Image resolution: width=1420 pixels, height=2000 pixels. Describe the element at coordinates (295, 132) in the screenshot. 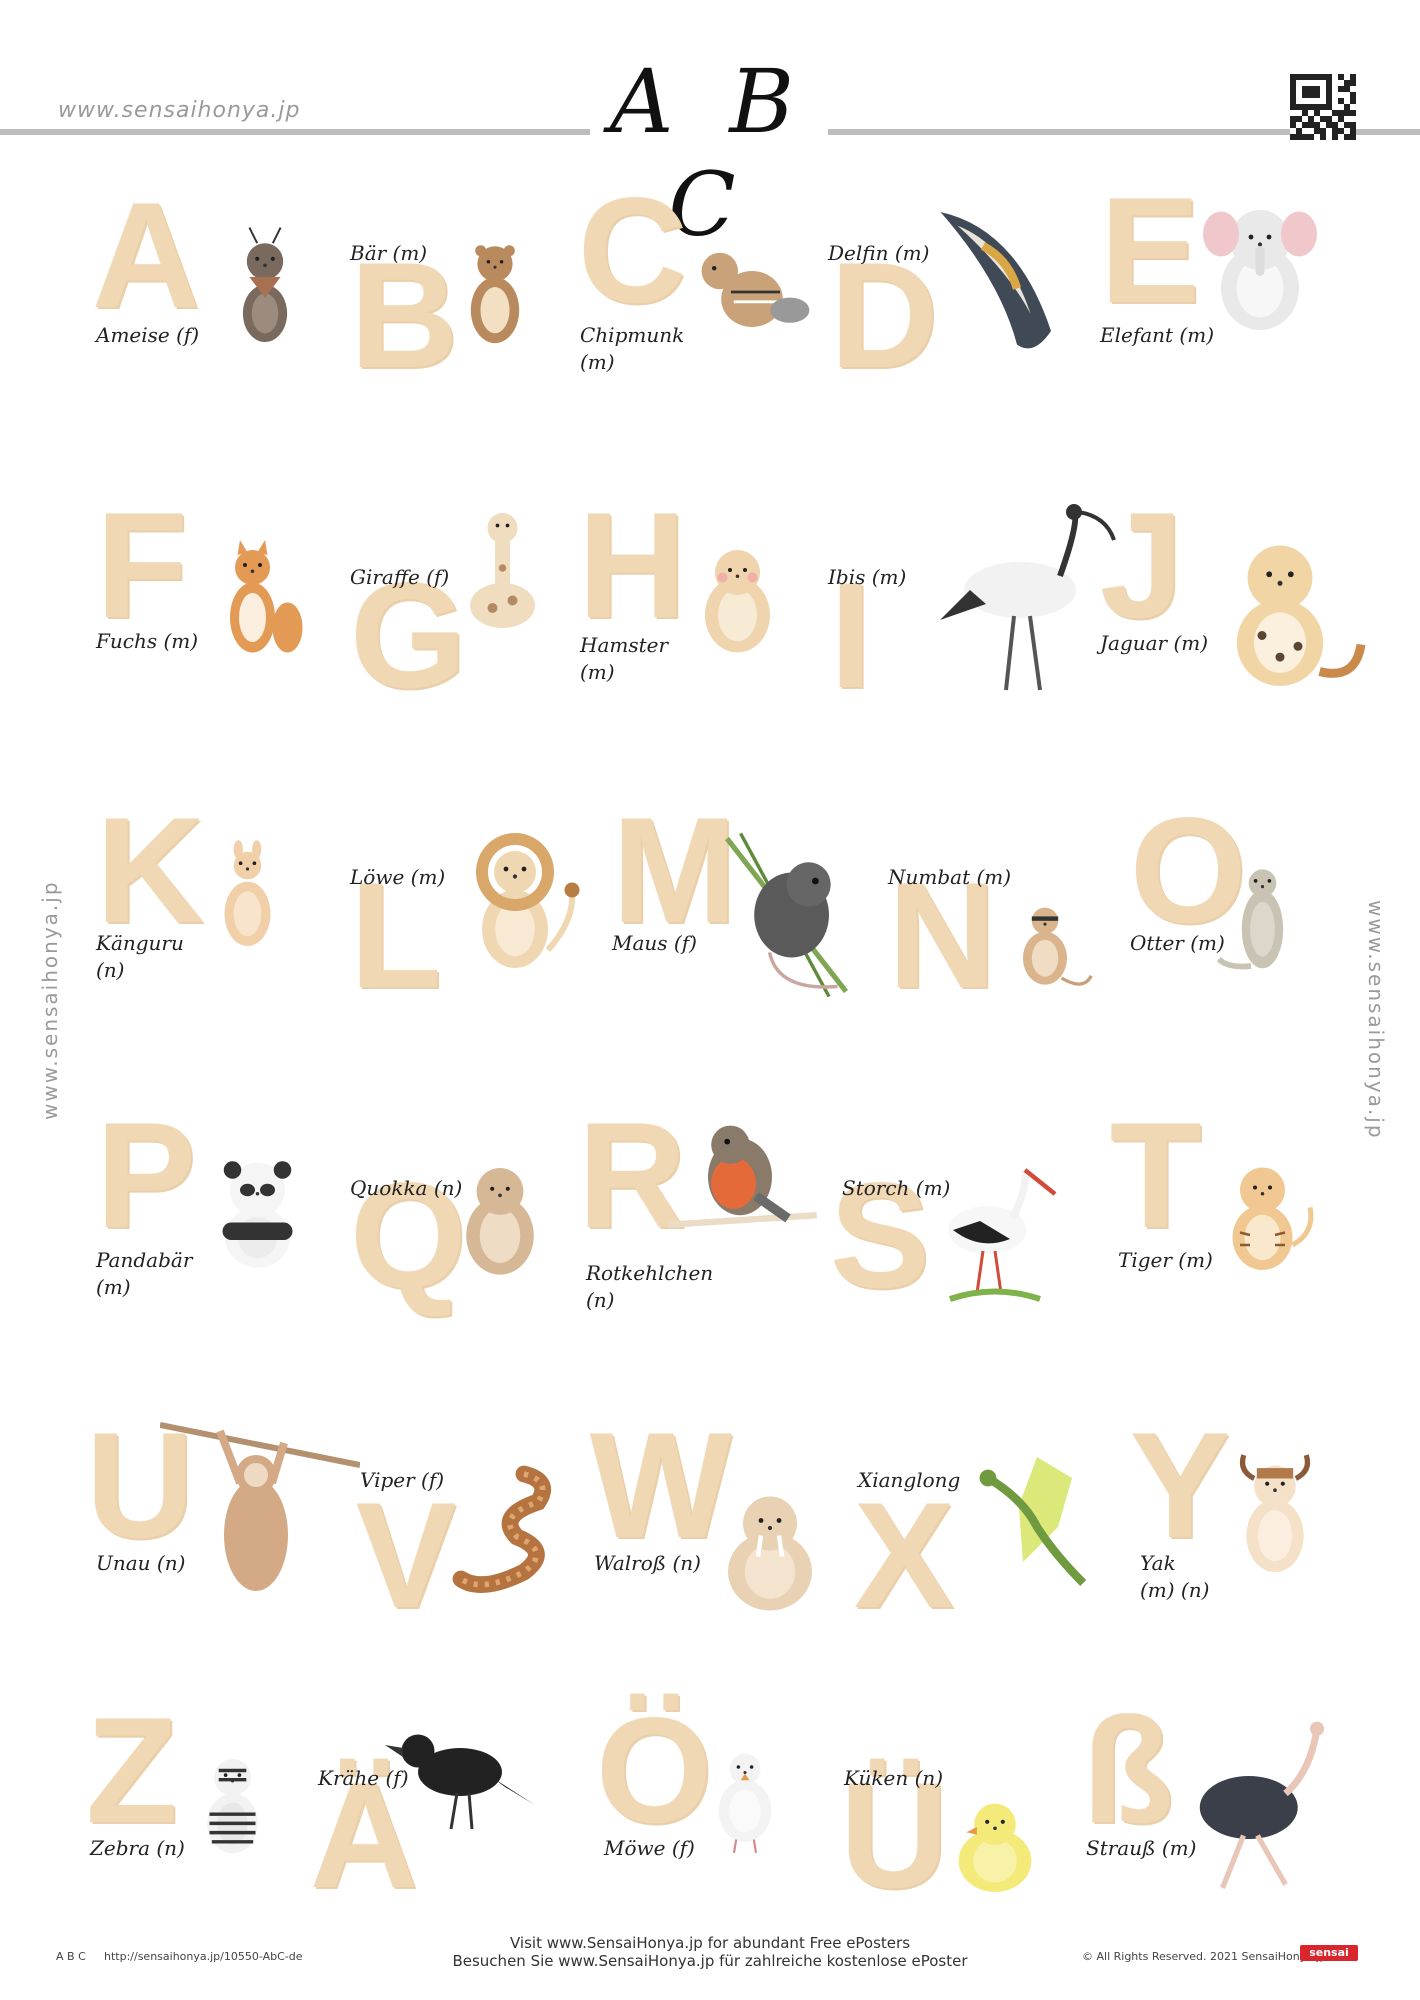

I see `header-rule-left` at that location.